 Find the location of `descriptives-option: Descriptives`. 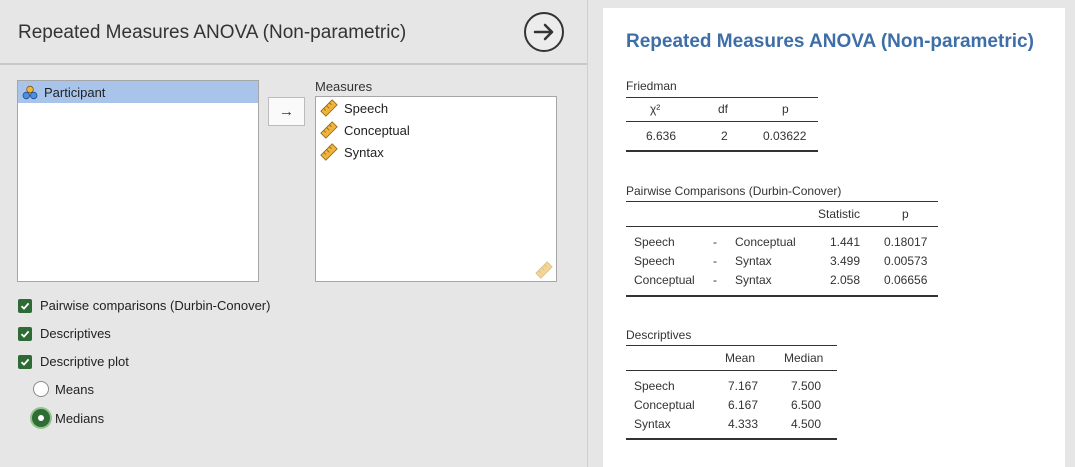

descriptives-option: Descriptives is located at coordinates (64, 333).